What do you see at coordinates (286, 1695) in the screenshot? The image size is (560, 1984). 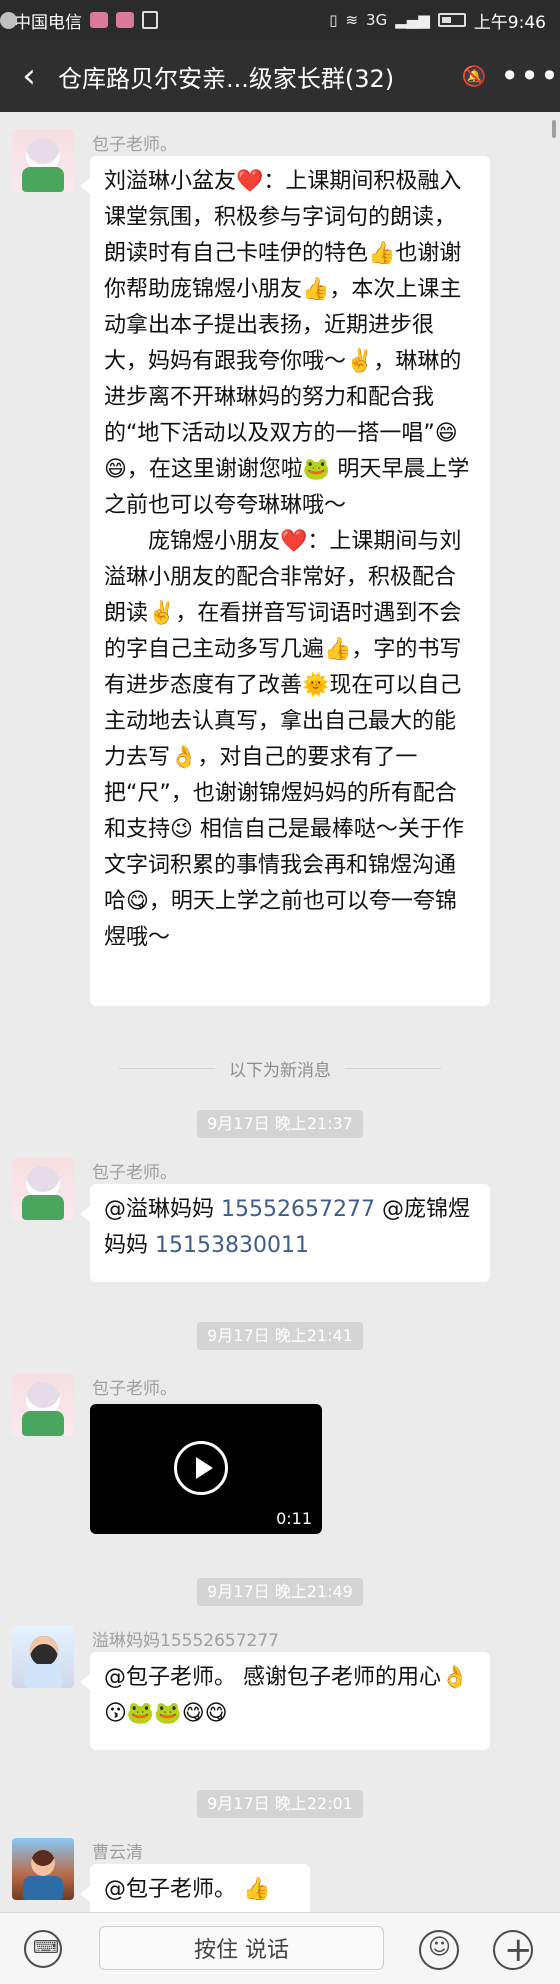 I see `message-text: @包子老师。 感谢包子老师的用心👌😗🐸🐸😋😋` at bounding box center [286, 1695].